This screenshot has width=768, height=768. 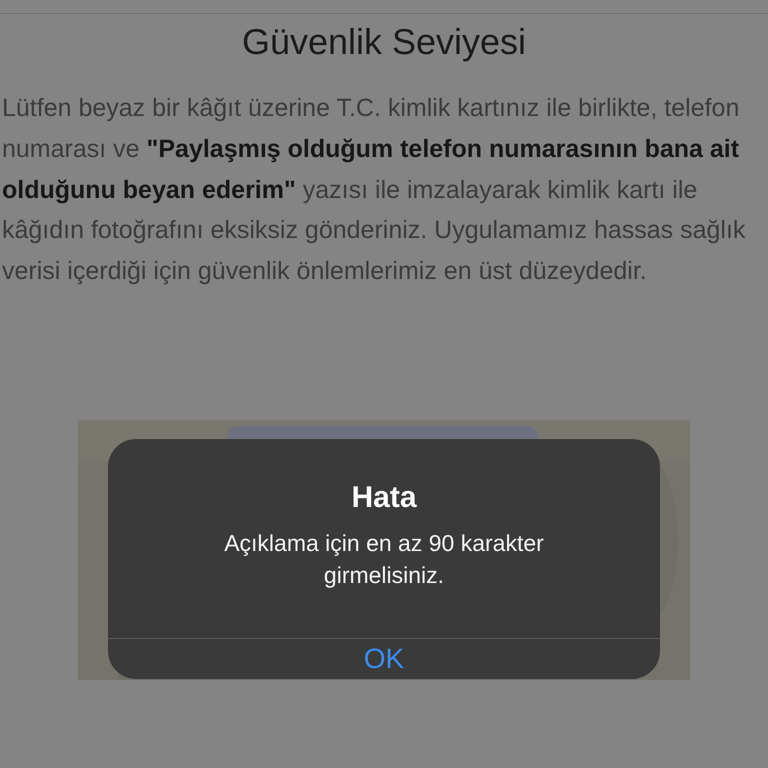 I want to click on ok-button: OK, so click(x=384, y=658).